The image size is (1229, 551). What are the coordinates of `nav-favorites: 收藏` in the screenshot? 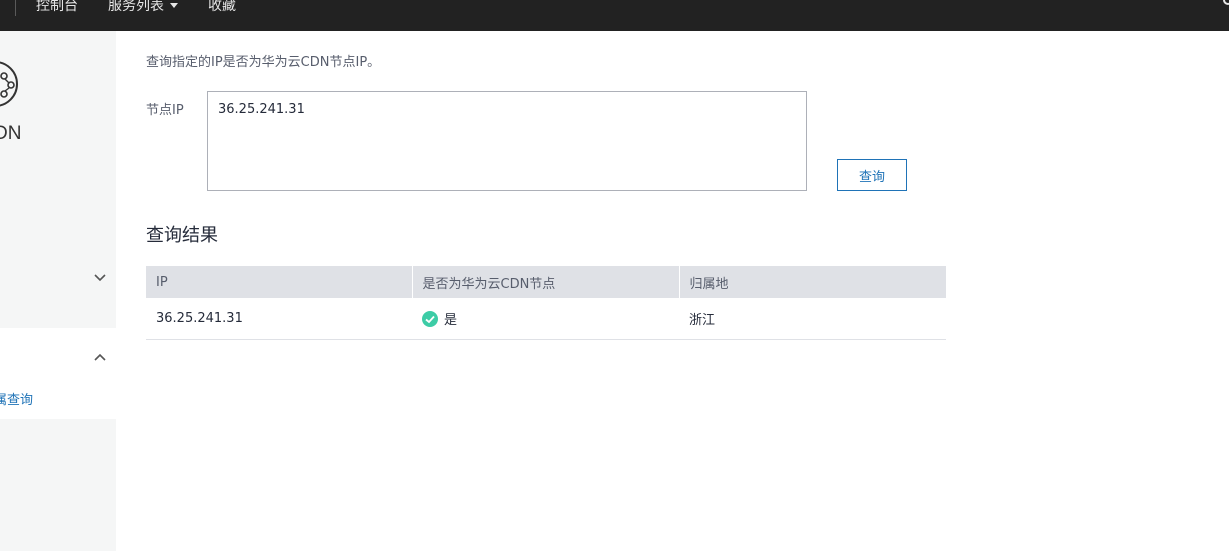 It's located at (222, 7).